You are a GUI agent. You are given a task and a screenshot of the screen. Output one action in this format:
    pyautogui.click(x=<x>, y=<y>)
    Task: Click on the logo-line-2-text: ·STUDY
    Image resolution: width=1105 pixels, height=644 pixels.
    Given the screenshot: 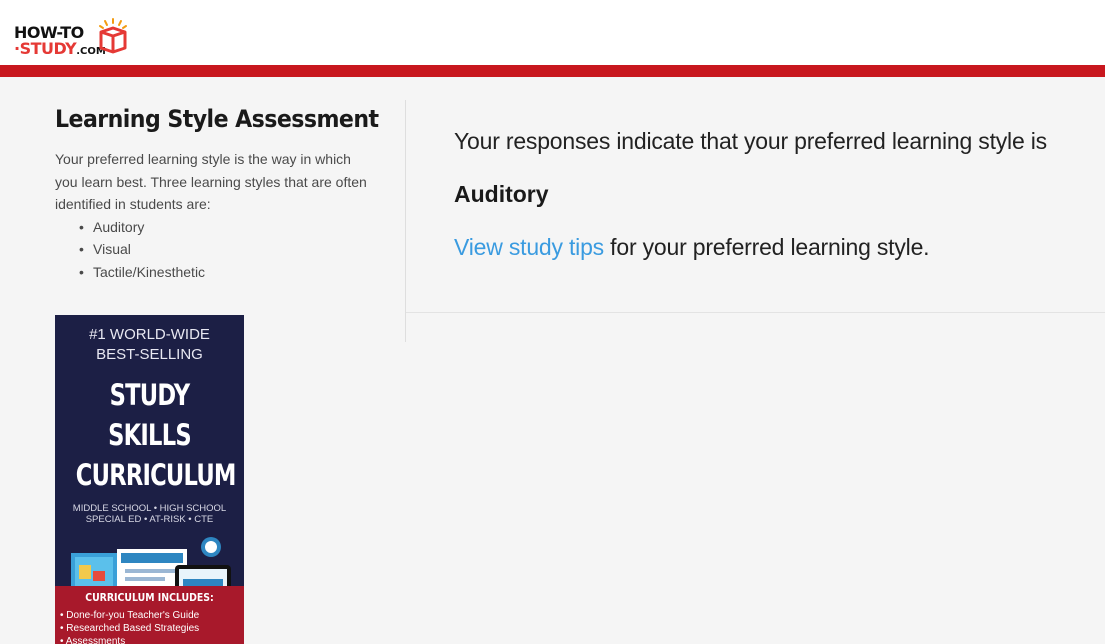 What is the action you would take?
    pyautogui.click(x=45, y=48)
    